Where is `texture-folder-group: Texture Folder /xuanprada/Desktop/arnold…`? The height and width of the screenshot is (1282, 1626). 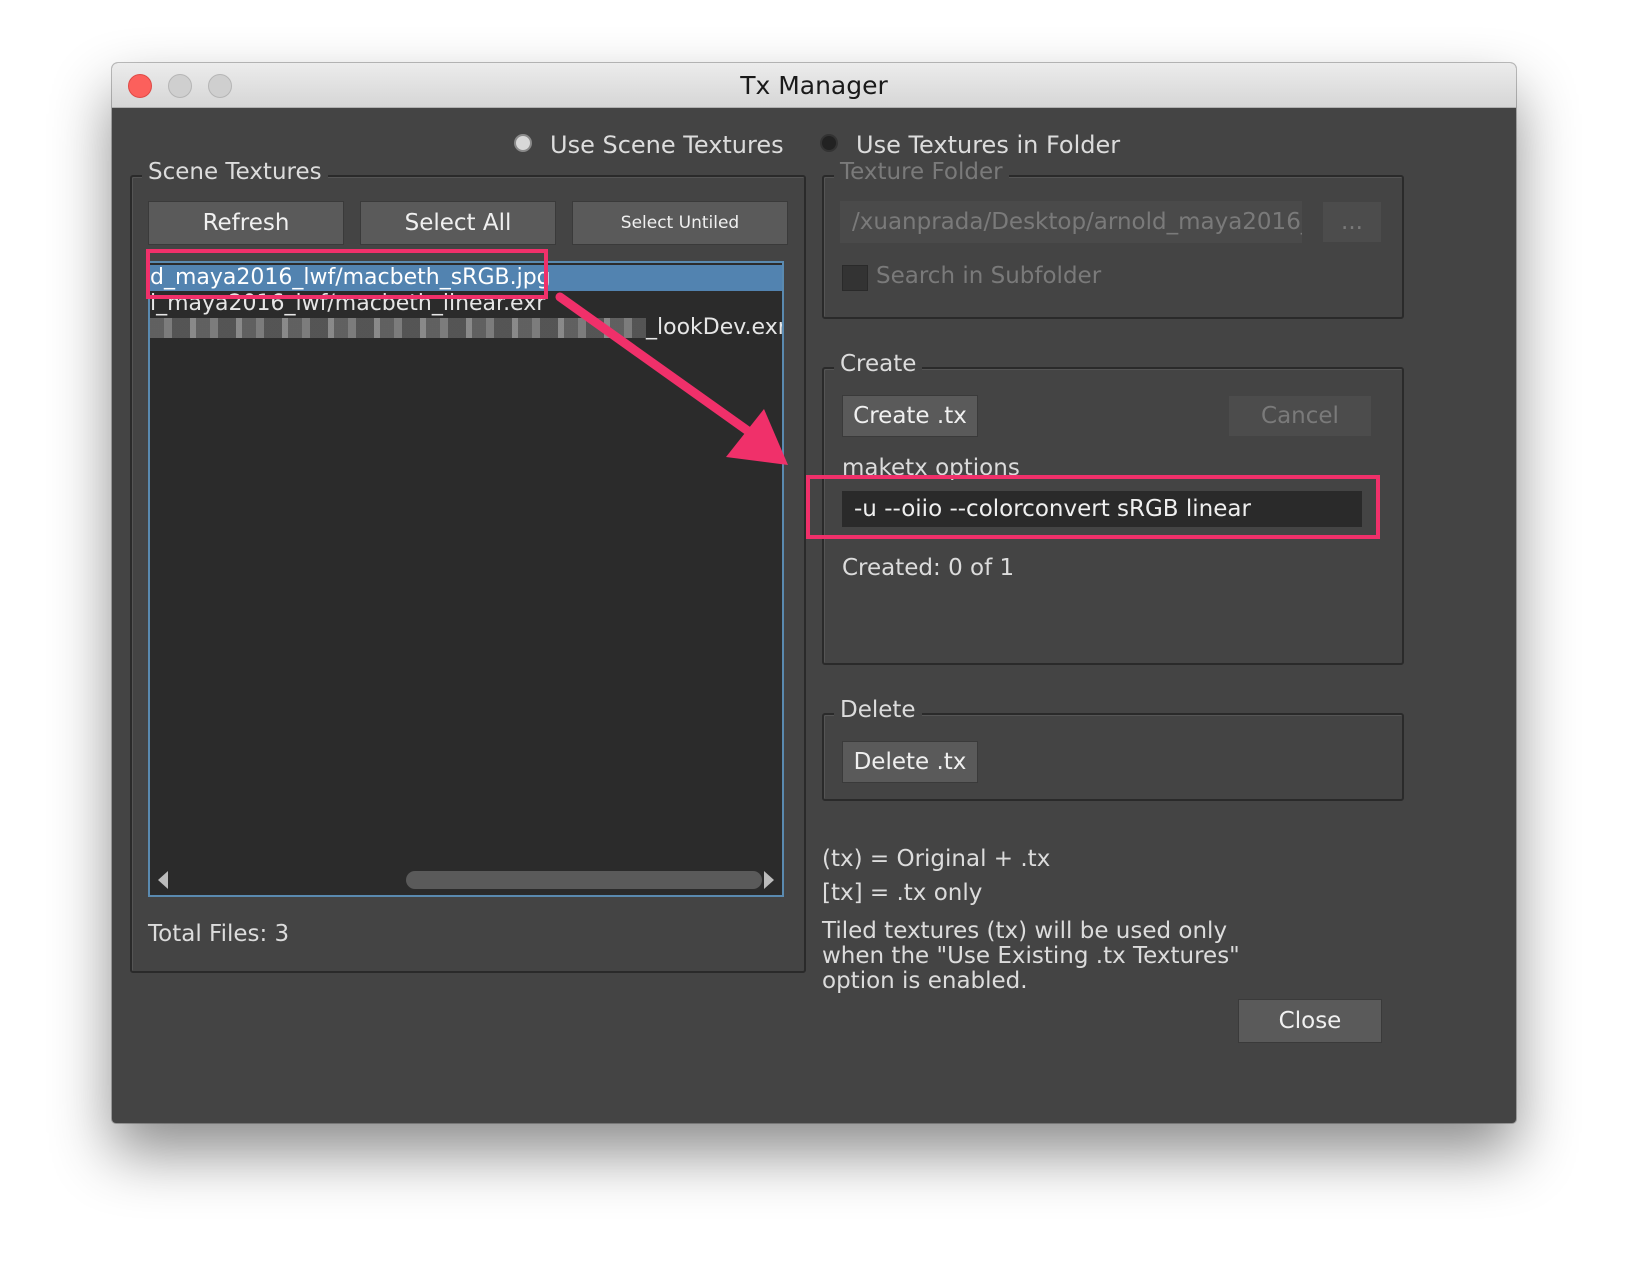
texture-folder-group: Texture Folder /xuanprada/Desktop/arnold… is located at coordinates (1113, 239).